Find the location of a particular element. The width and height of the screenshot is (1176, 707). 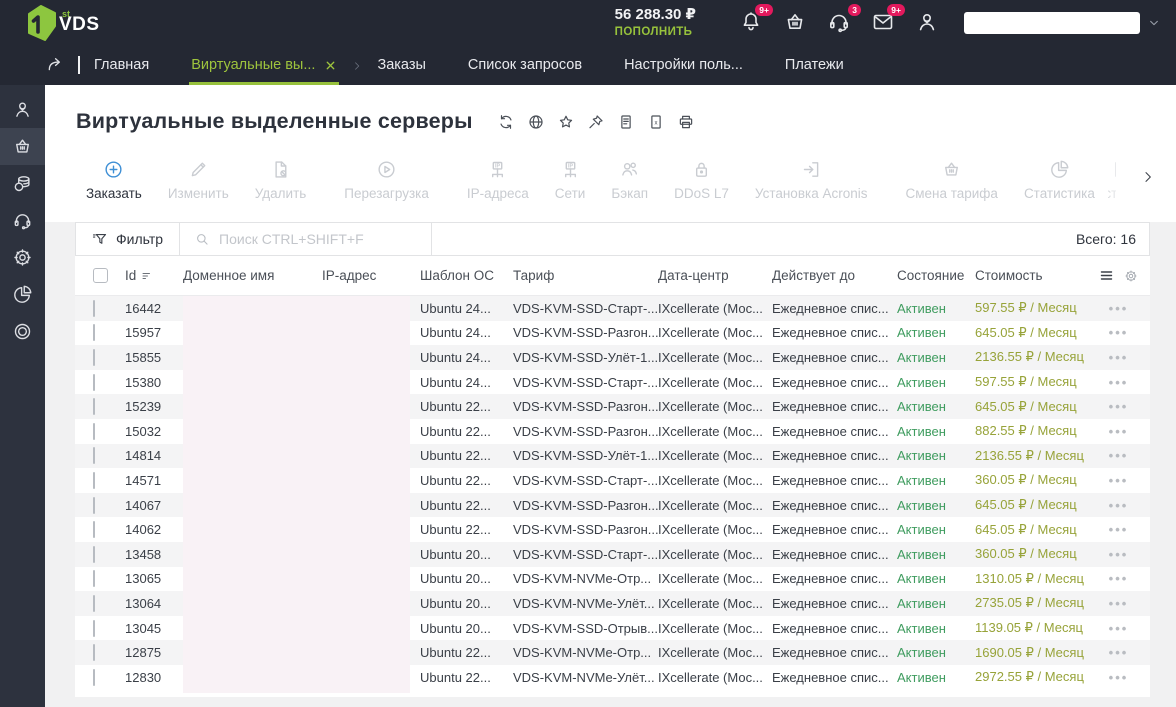

printer-icon is located at coordinates (686, 122).